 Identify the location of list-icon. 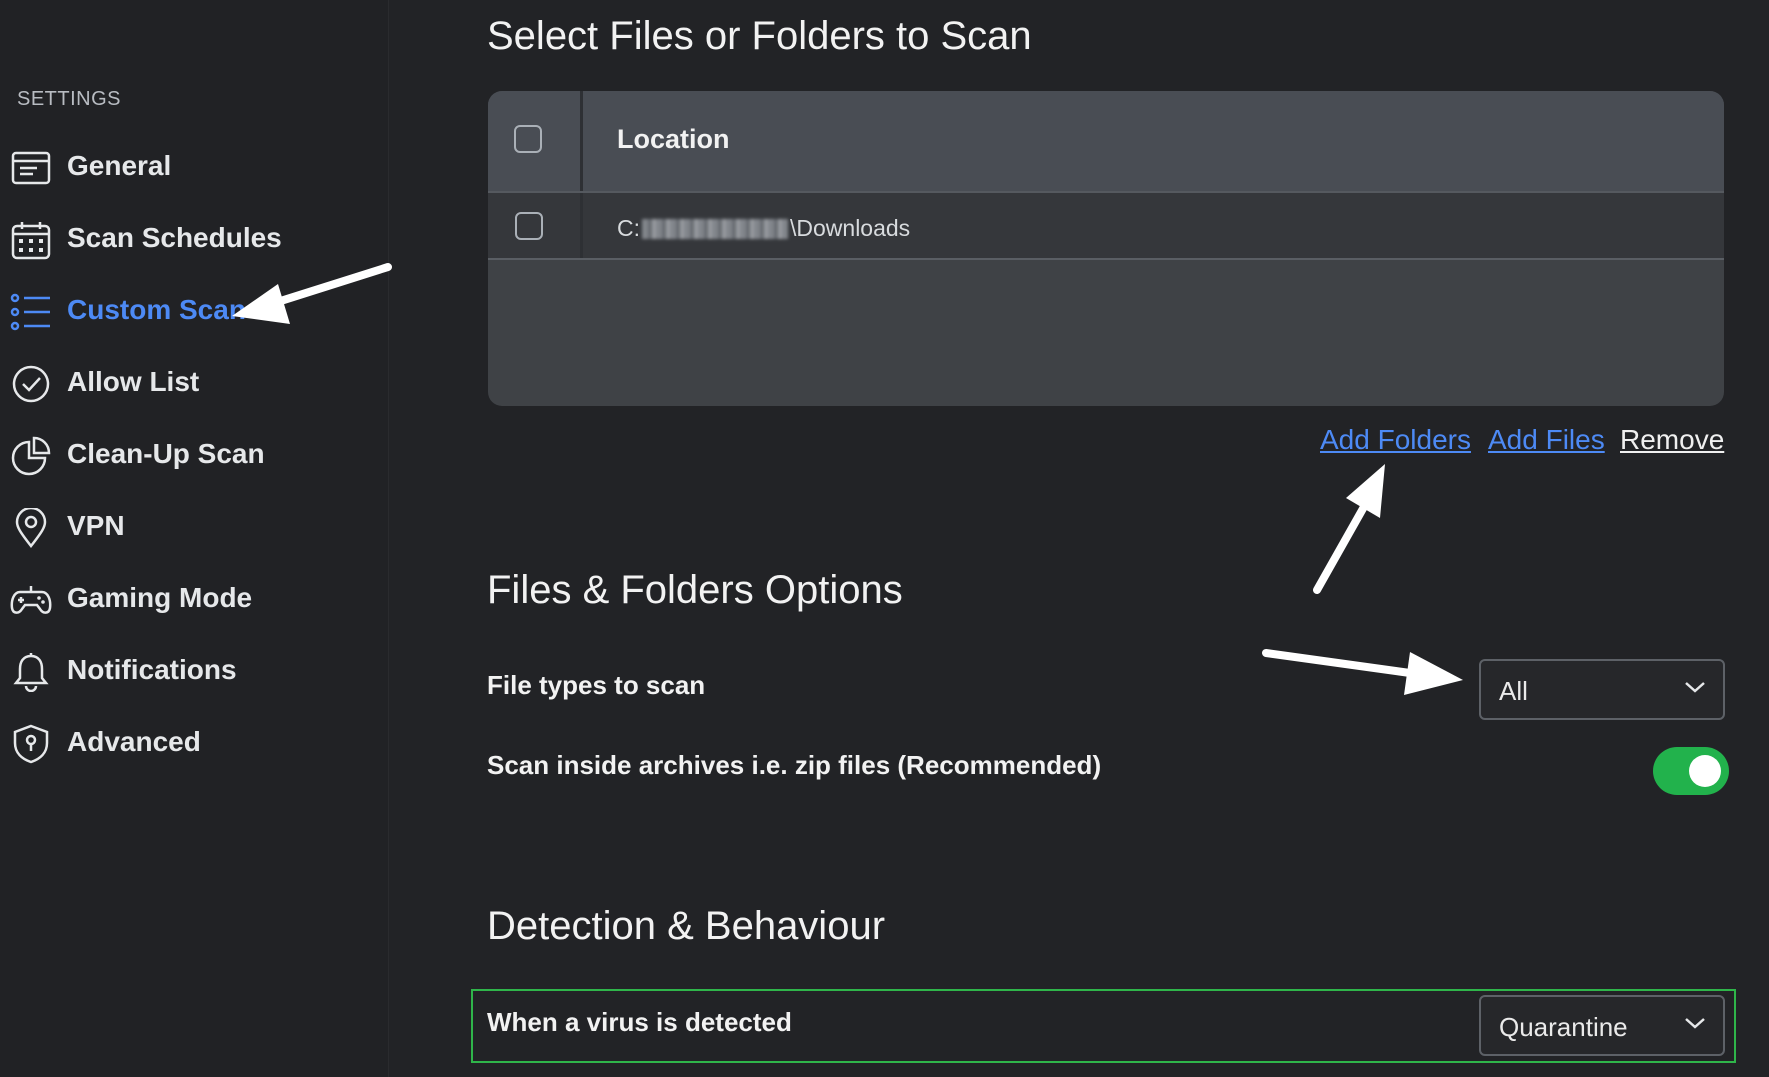
(31, 312).